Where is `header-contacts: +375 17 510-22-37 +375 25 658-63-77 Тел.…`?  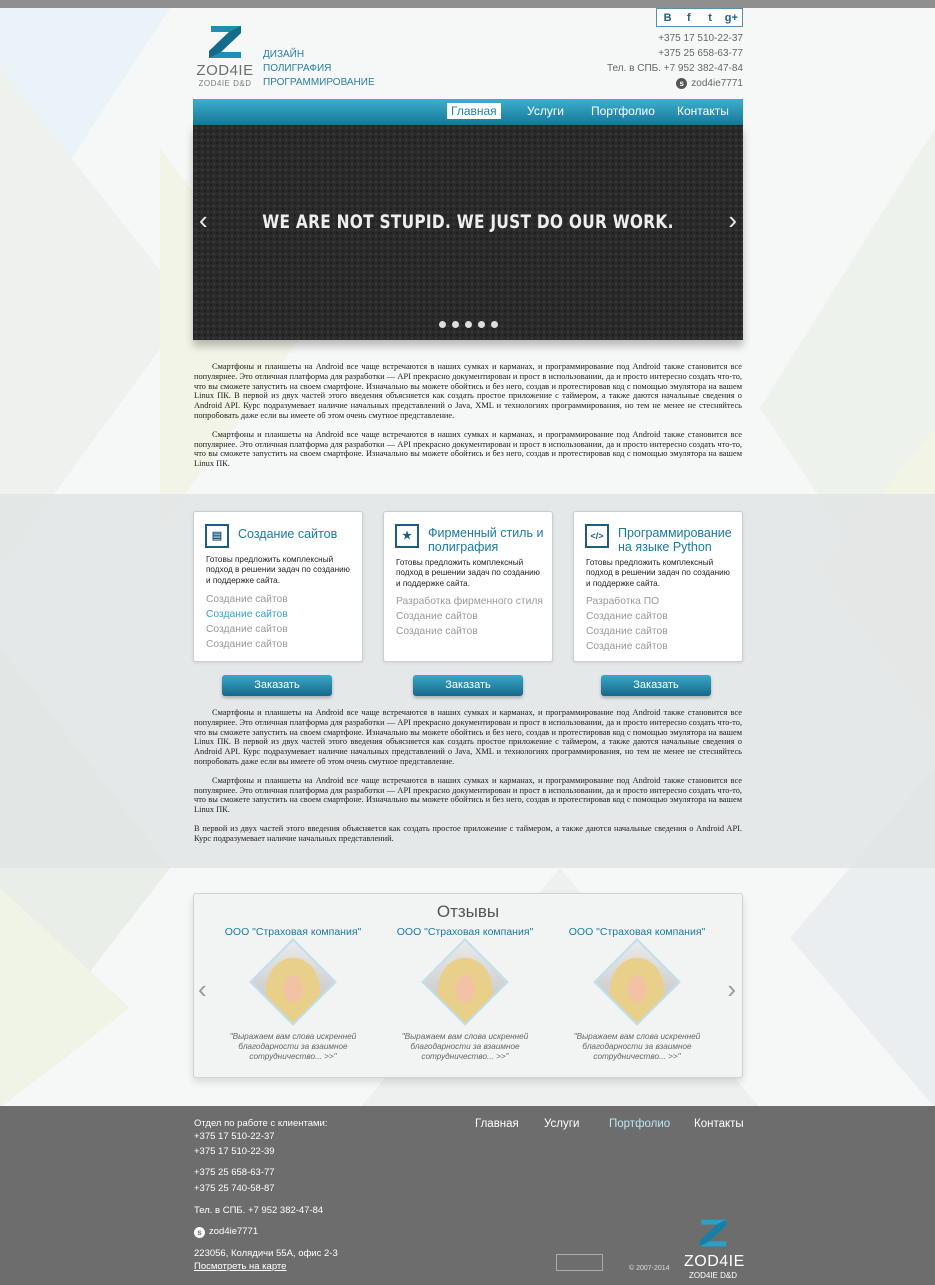
header-contacts: +375 17 510-22-37 +375 25 658-63-77 Тел.… is located at coordinates (675, 61).